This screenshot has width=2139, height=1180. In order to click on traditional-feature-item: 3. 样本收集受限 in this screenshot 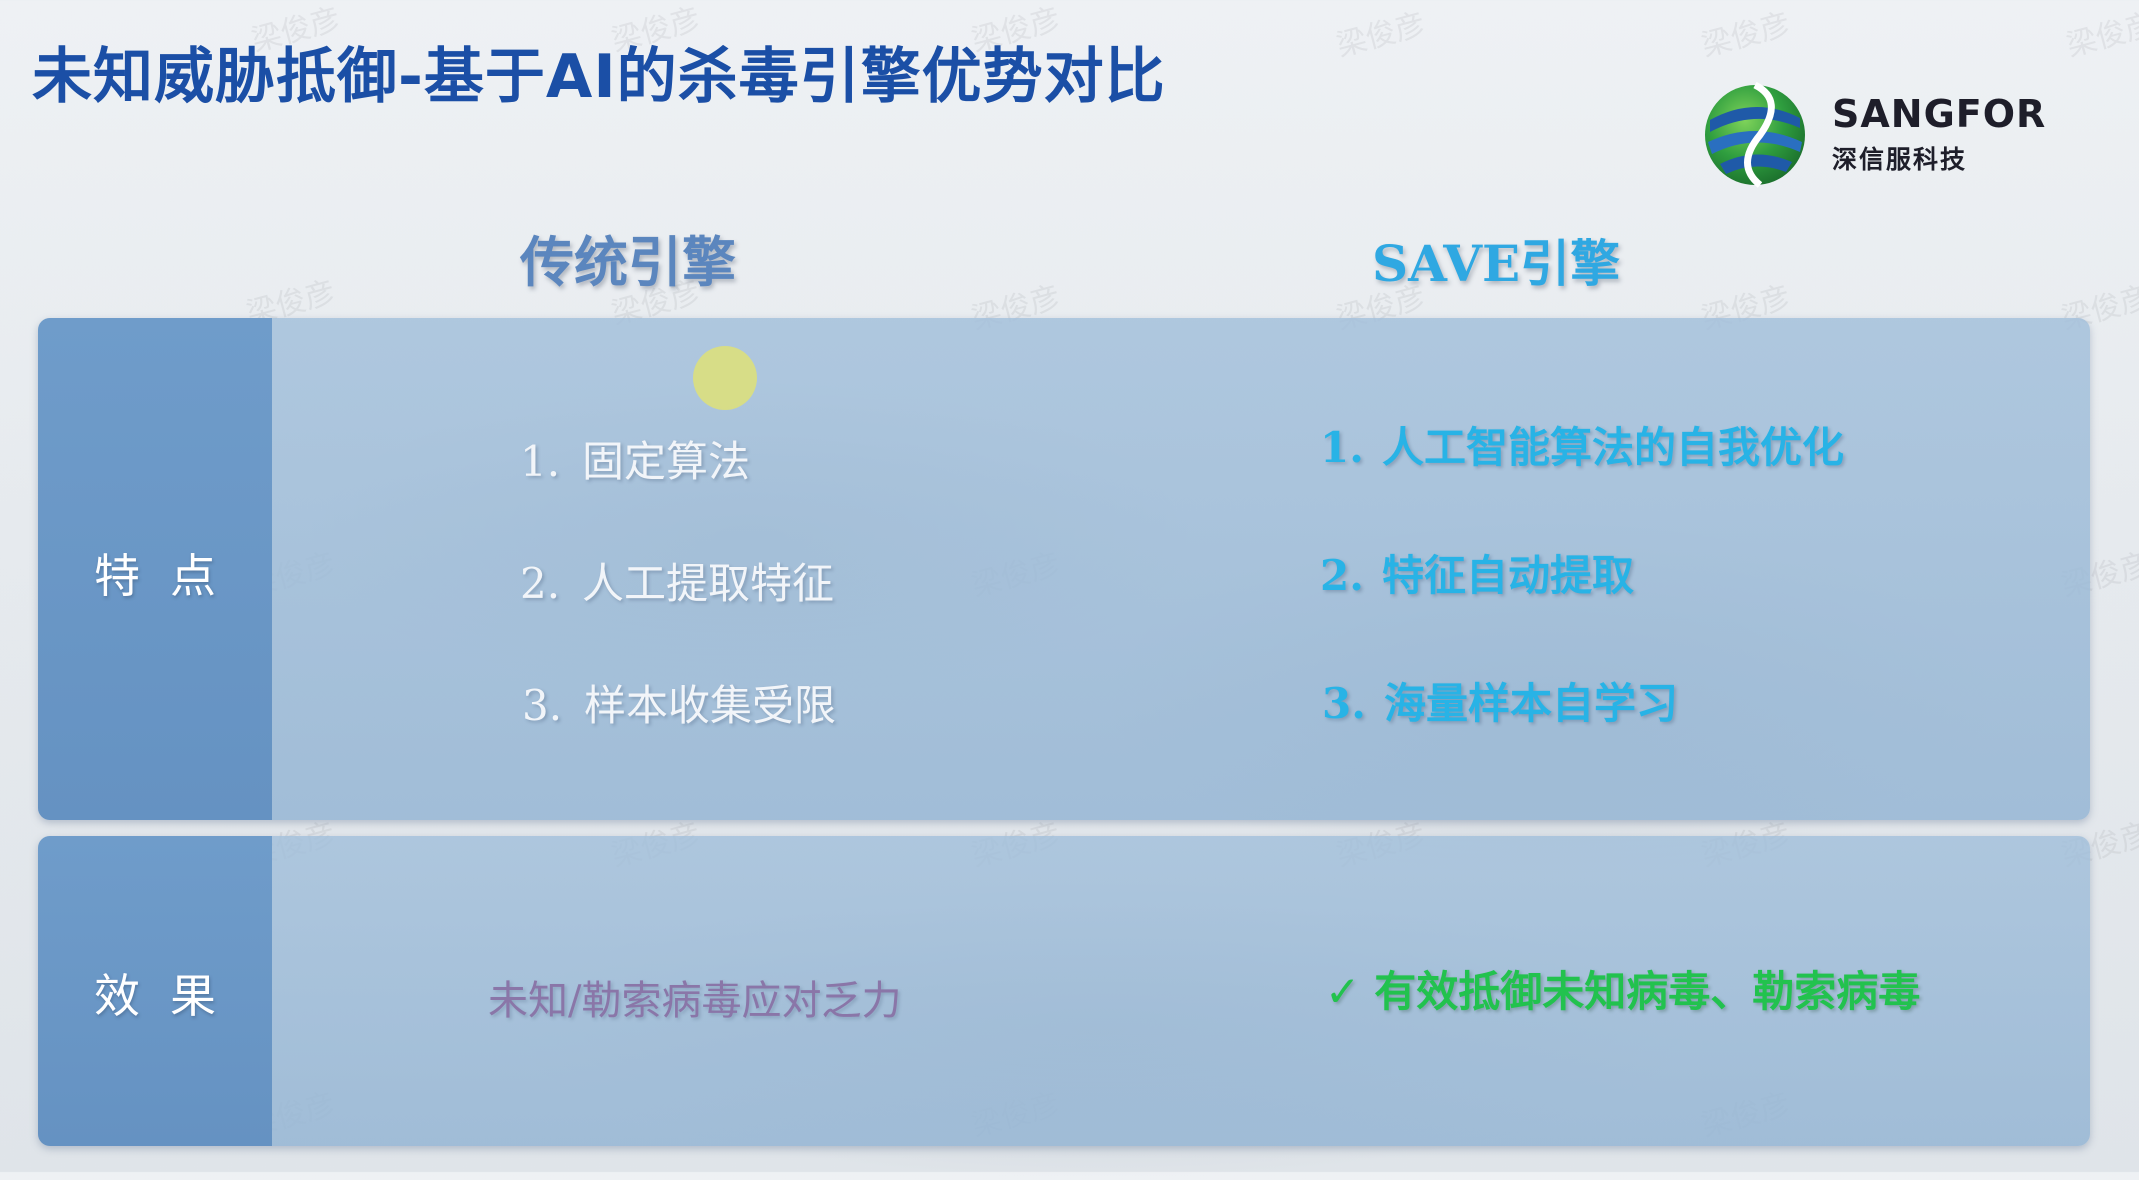, I will do `click(679, 702)`.